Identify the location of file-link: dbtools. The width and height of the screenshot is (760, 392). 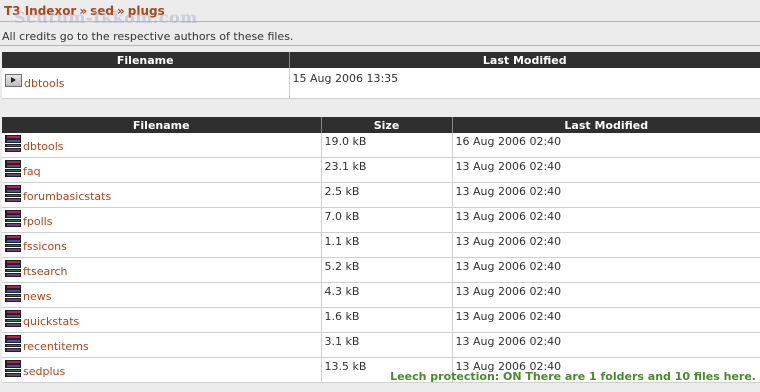
(43, 146).